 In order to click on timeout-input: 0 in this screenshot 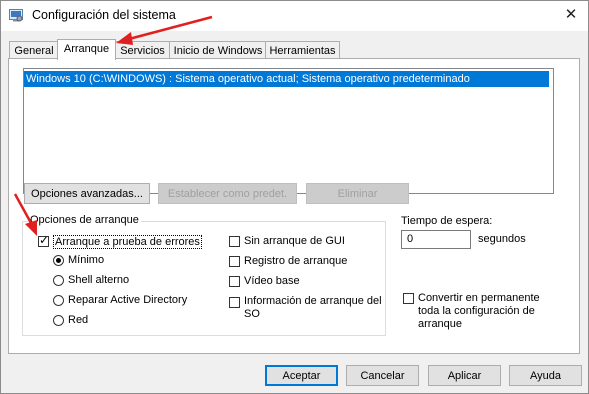, I will do `click(436, 239)`.